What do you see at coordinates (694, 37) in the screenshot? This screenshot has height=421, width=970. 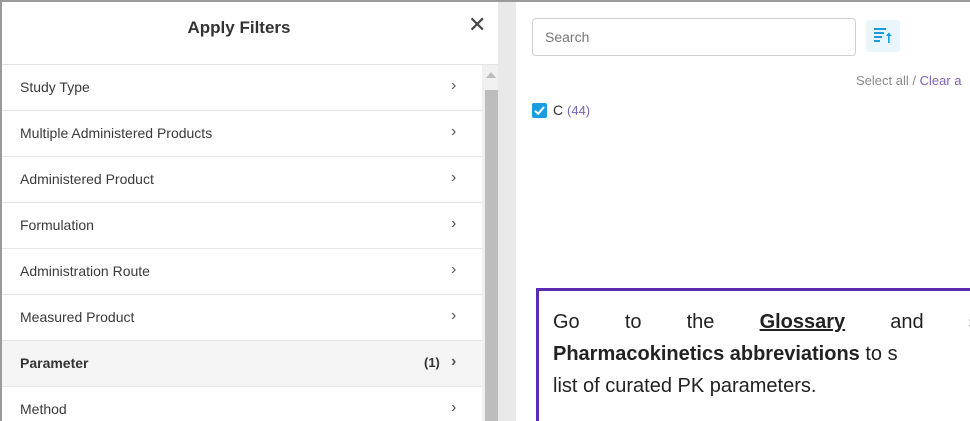 I see `search-input` at bounding box center [694, 37].